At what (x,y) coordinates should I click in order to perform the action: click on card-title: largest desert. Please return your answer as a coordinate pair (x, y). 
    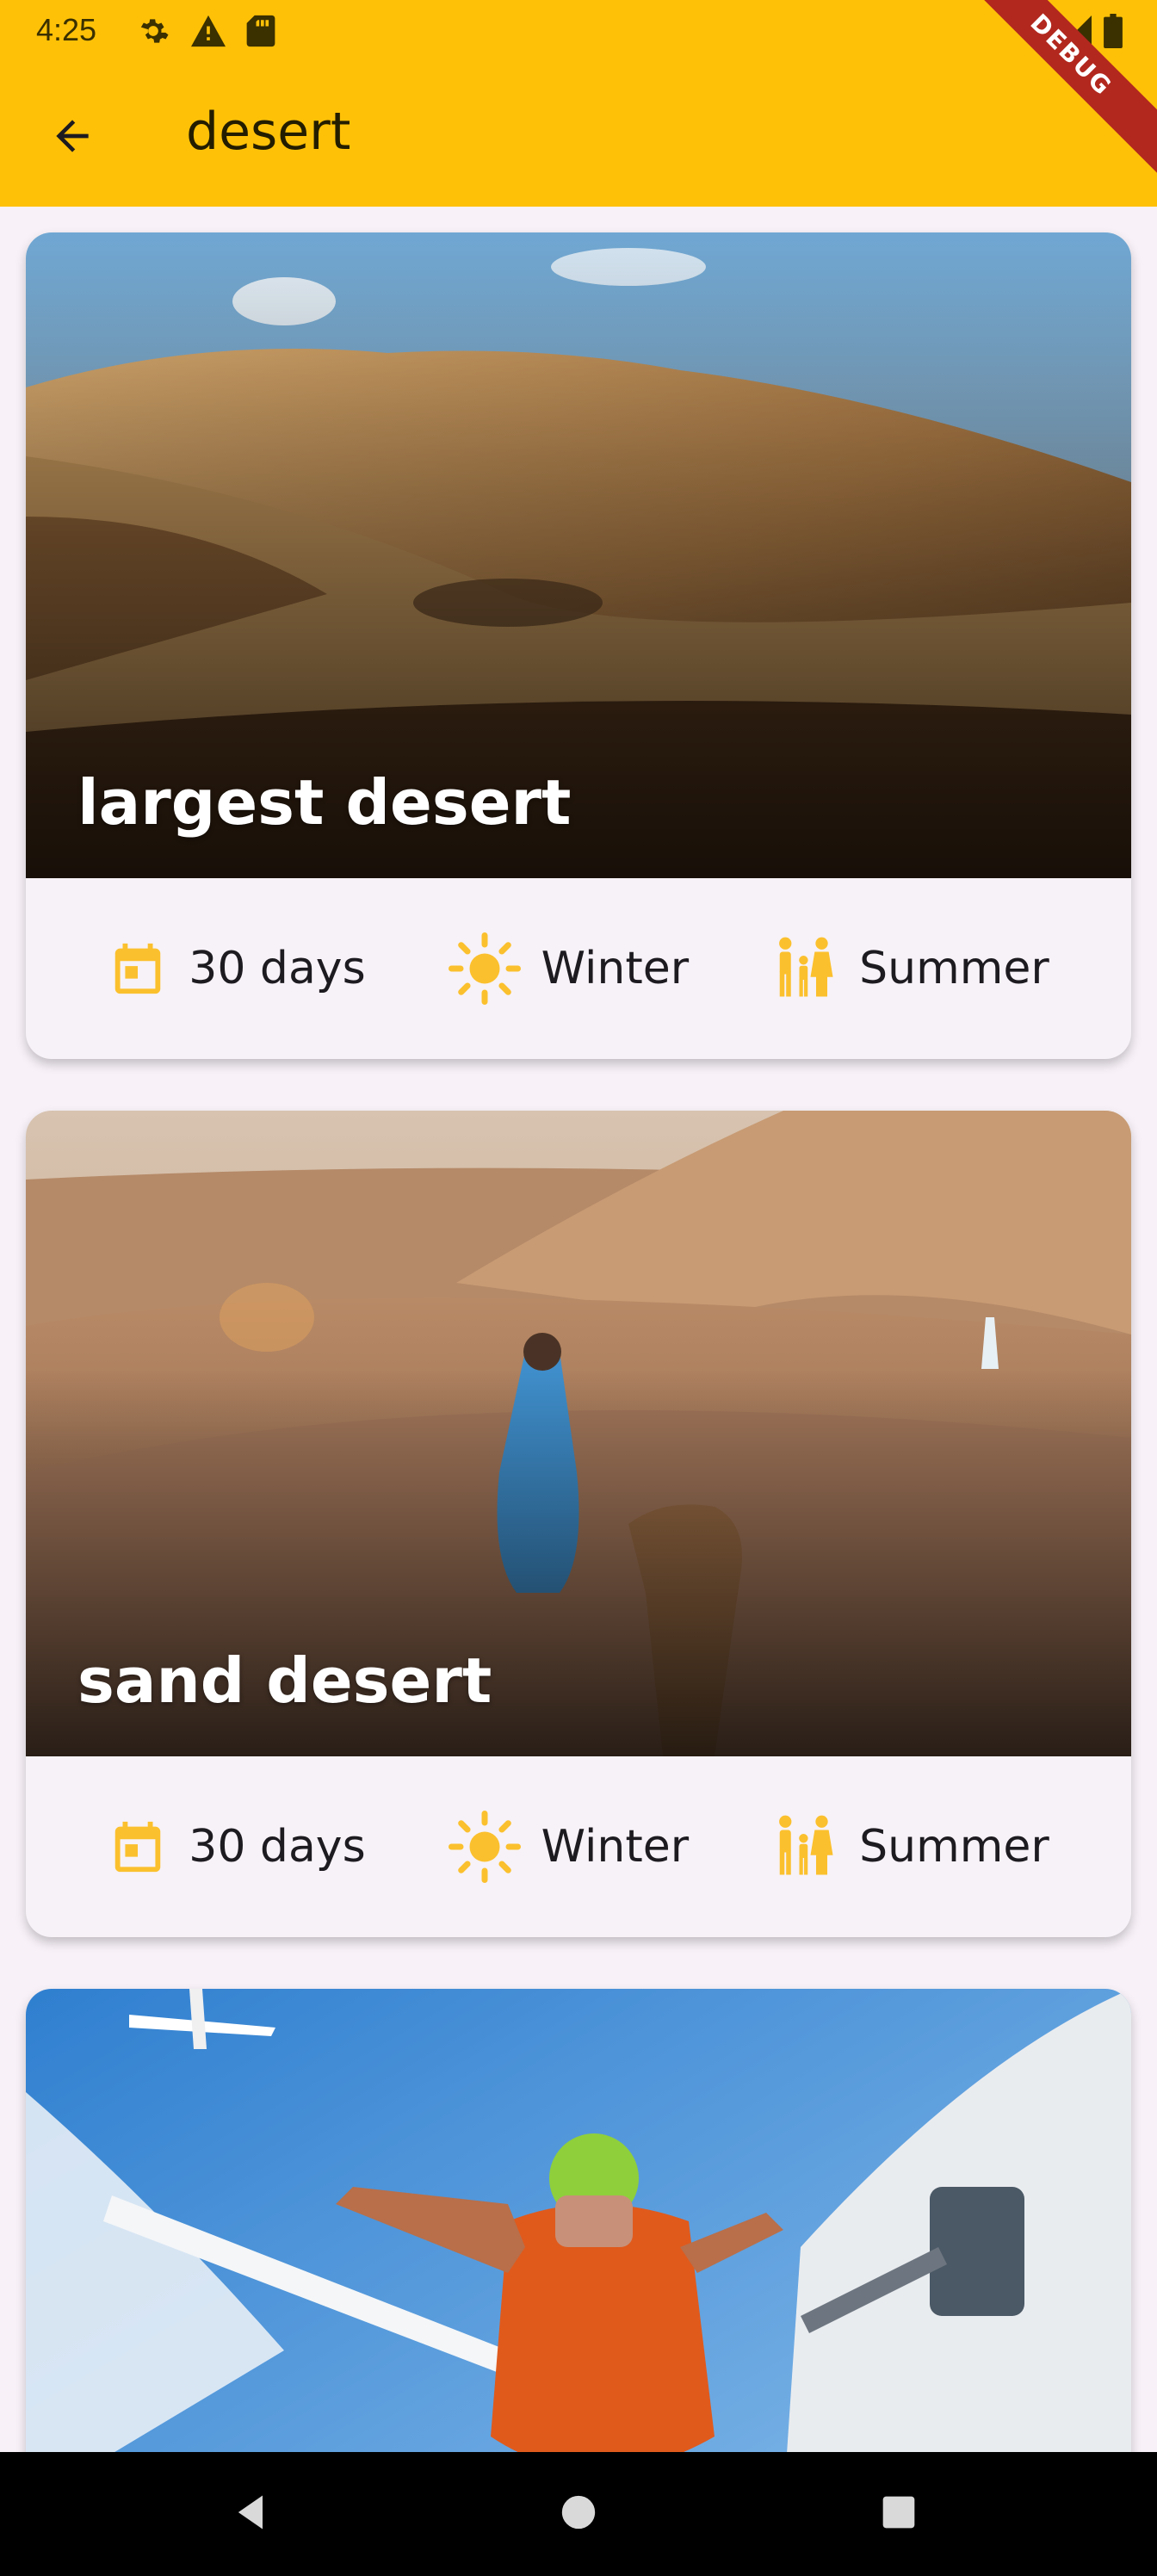
    Looking at the image, I should click on (324, 802).